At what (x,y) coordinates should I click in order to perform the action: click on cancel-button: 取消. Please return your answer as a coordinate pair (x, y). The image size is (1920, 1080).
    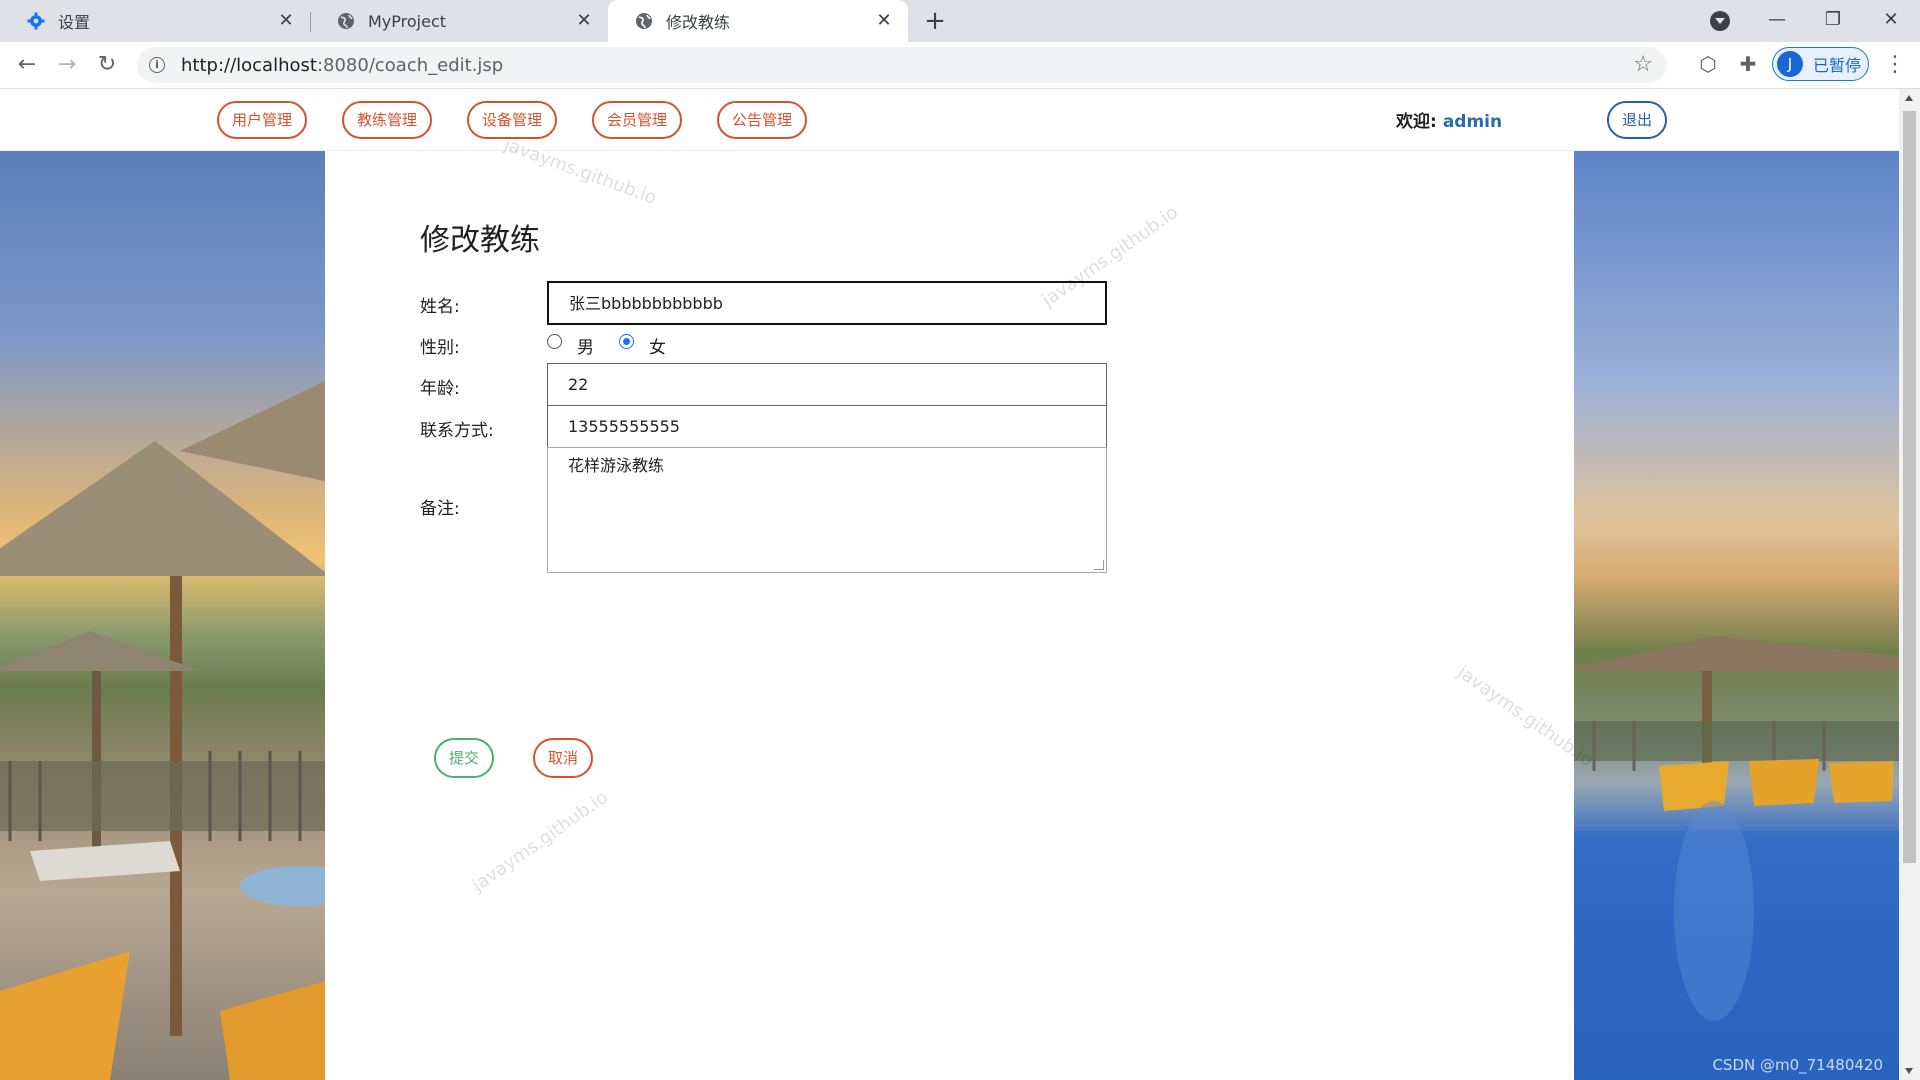
    Looking at the image, I should click on (563, 758).